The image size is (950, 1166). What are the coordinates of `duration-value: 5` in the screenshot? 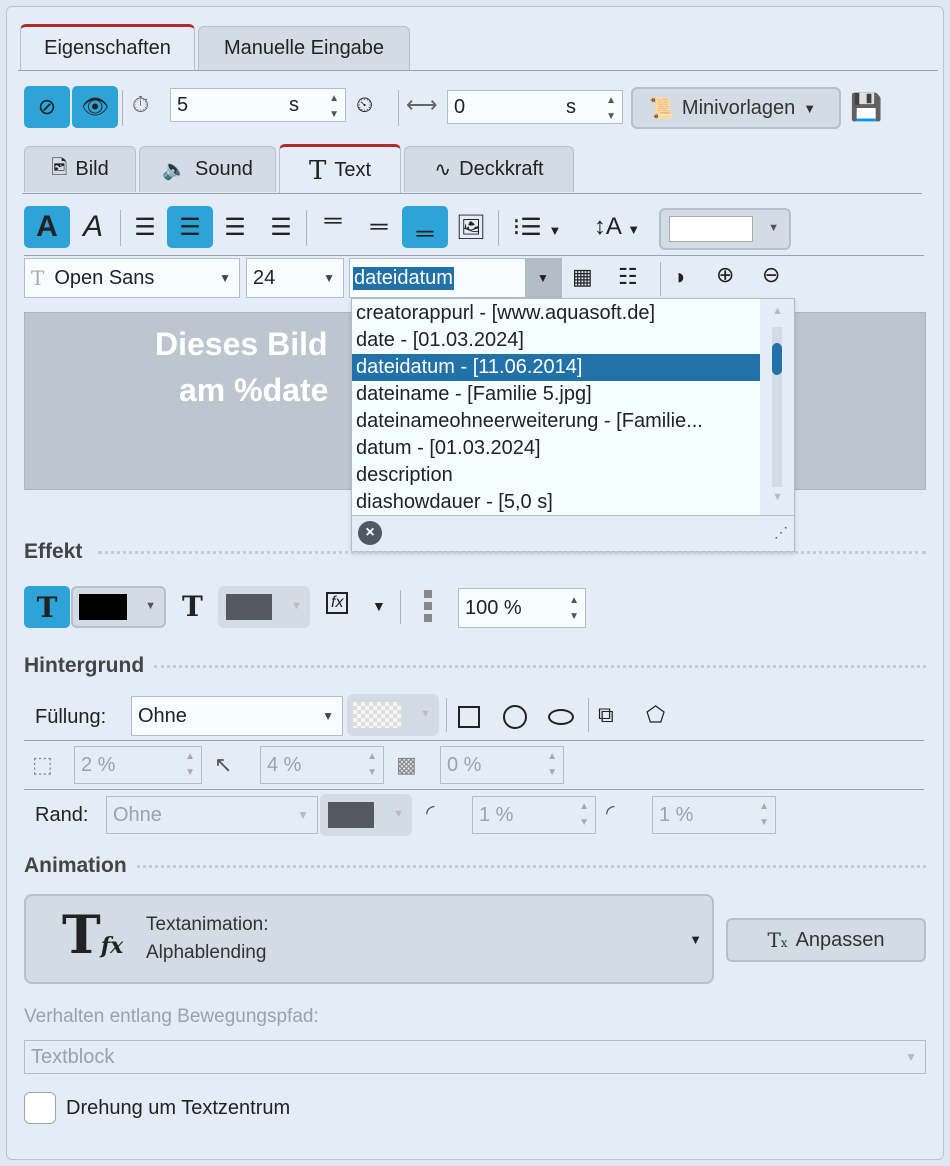 It's located at (183, 104).